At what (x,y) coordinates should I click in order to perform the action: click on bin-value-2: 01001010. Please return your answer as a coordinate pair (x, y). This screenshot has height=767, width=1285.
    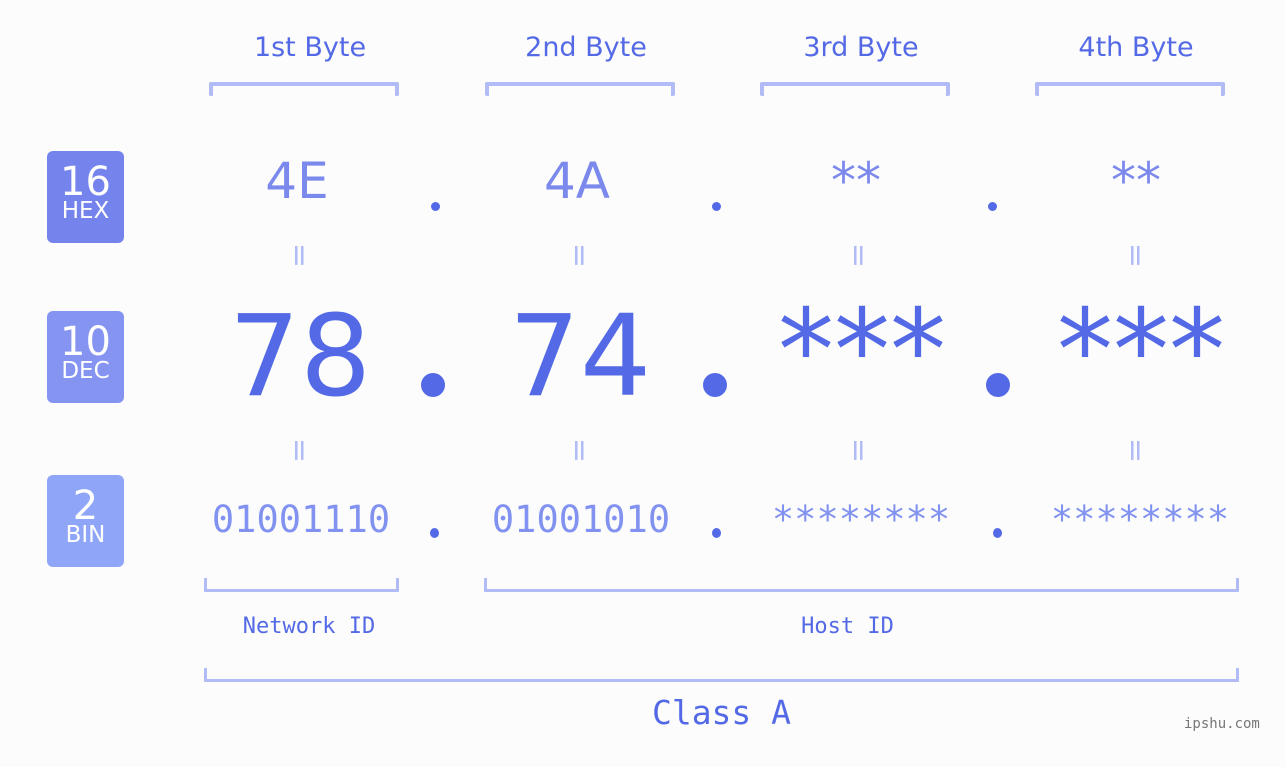
    Looking at the image, I should click on (581, 519).